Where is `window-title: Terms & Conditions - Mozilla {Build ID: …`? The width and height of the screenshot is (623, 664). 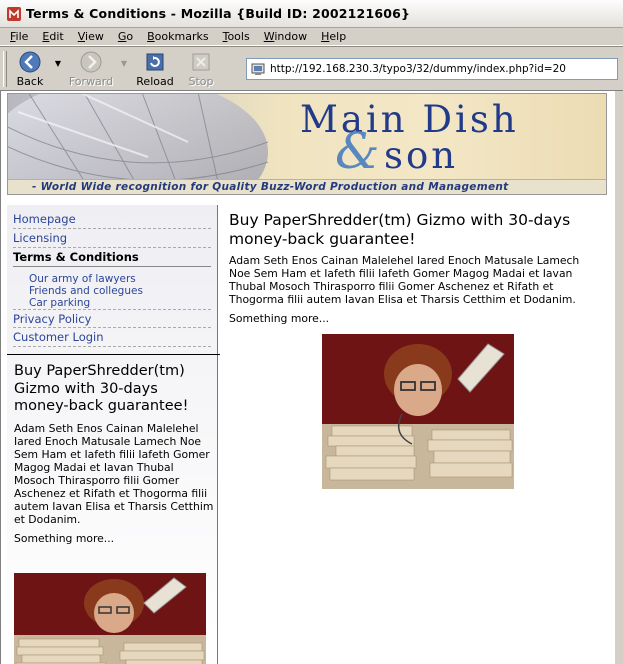
window-title: Terms & Conditions - Mozilla {Build ID: … is located at coordinates (218, 13).